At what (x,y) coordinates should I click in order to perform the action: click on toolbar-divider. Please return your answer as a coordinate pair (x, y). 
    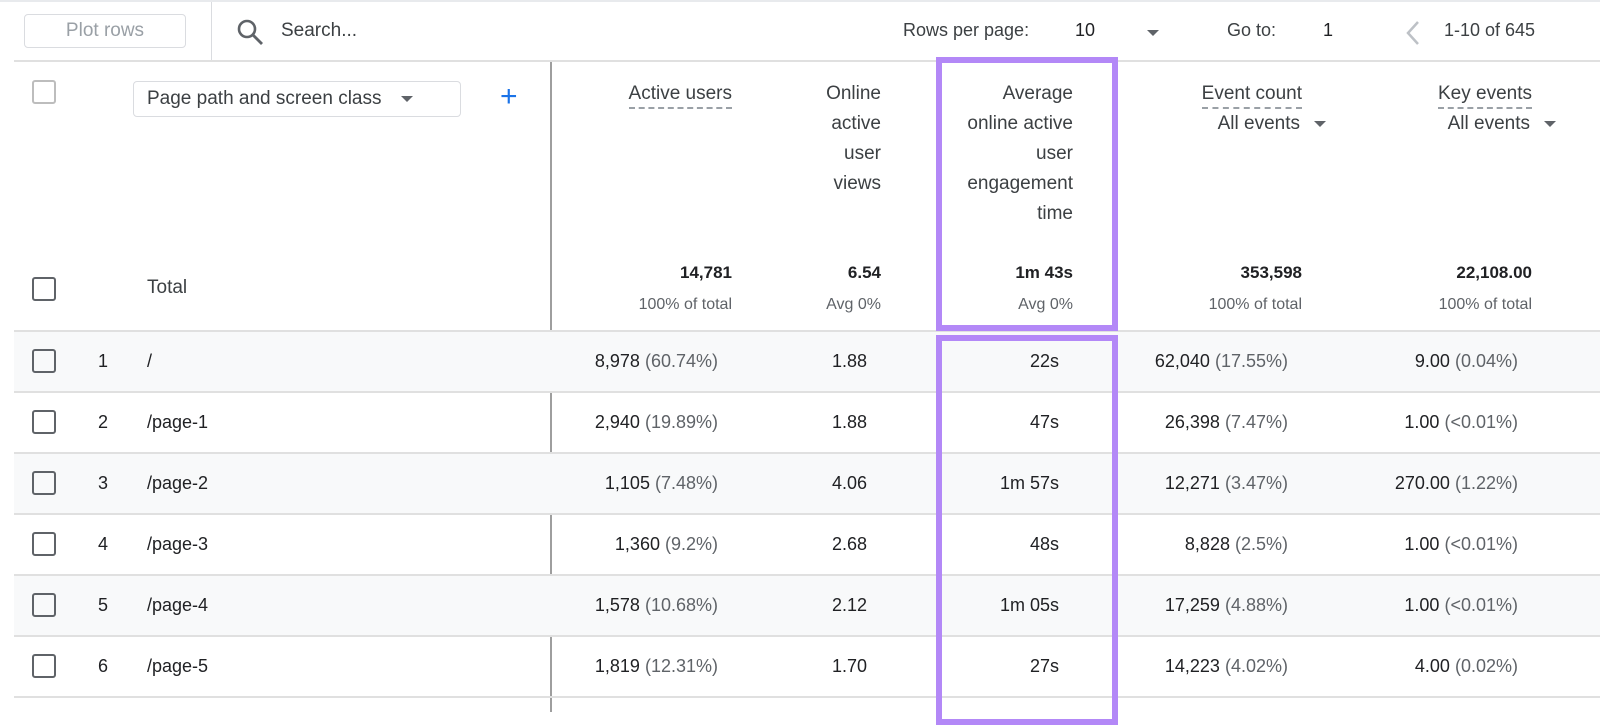
    Looking at the image, I should click on (211, 31).